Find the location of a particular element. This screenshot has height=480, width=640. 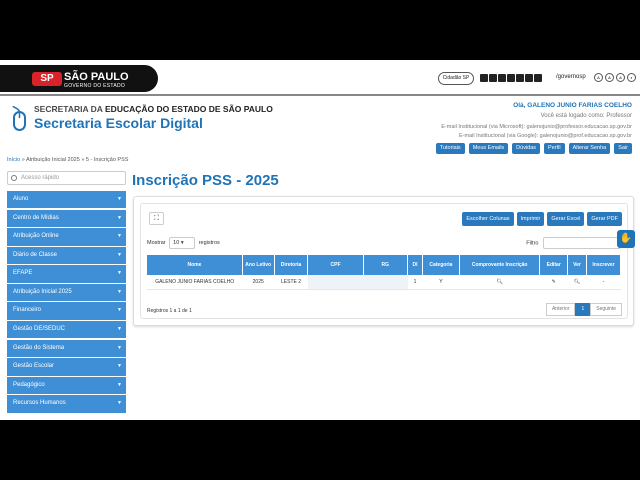

social-icons is located at coordinates (511, 78).